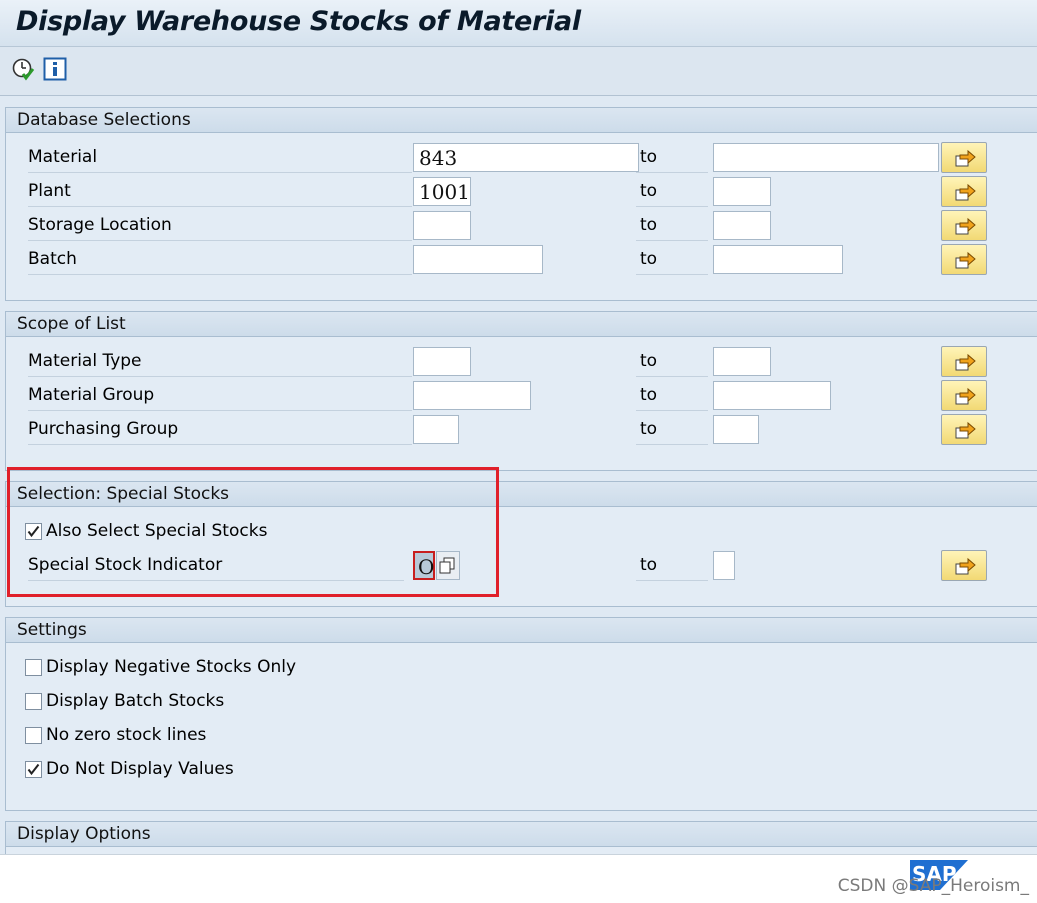 This screenshot has width=1037, height=903. I want to click on do-not-display-values-checkbox, so click(33, 769).